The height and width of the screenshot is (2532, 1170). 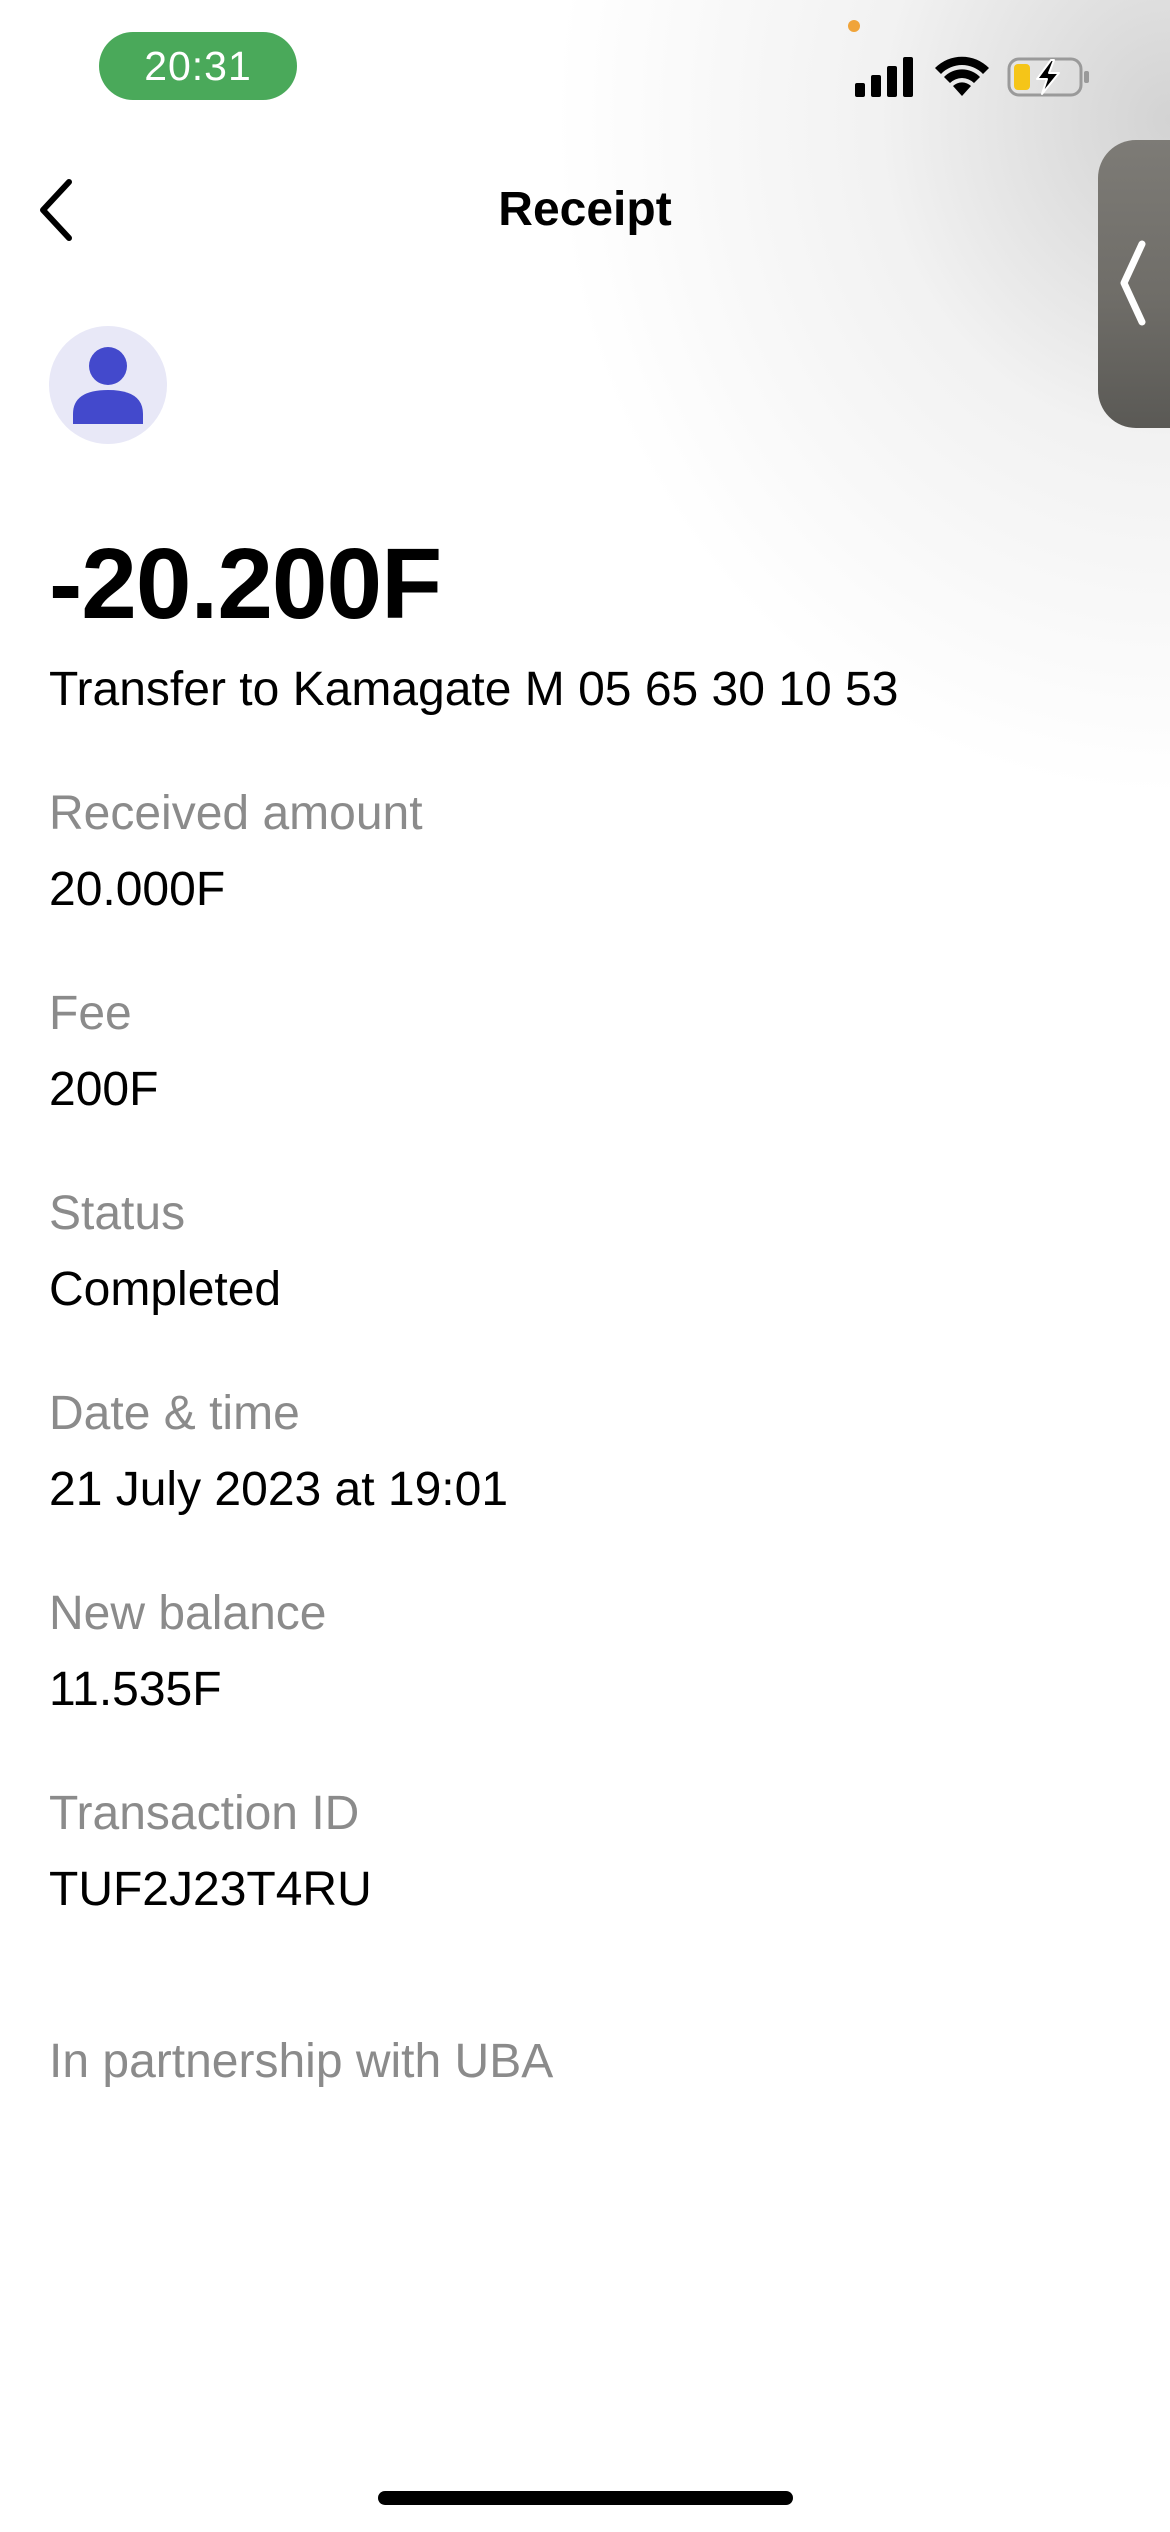 I want to click on person-icon, so click(x=108, y=385).